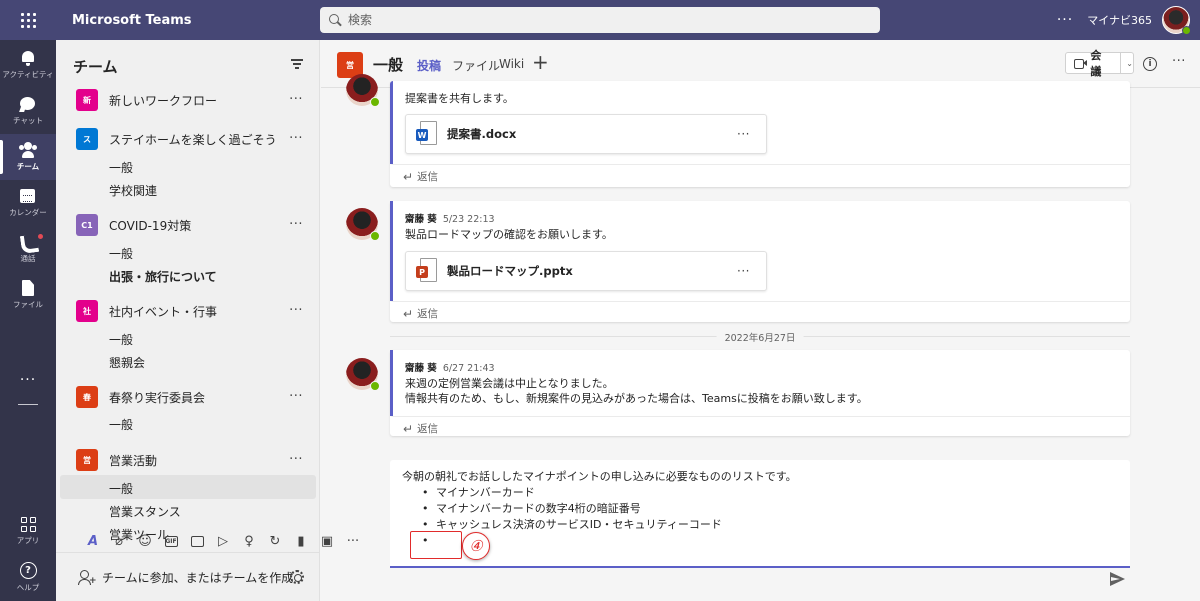  I want to click on loop-icon: ↻, so click(275, 541).